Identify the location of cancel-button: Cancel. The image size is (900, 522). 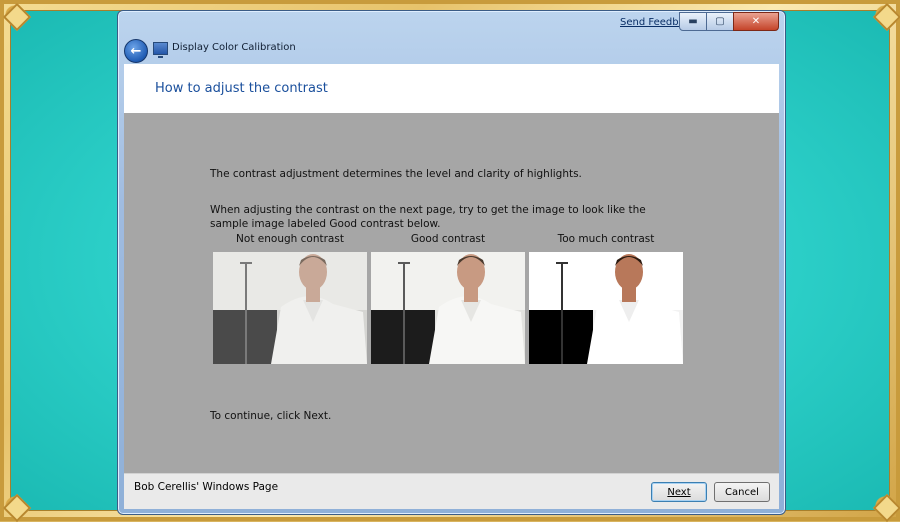
(742, 492).